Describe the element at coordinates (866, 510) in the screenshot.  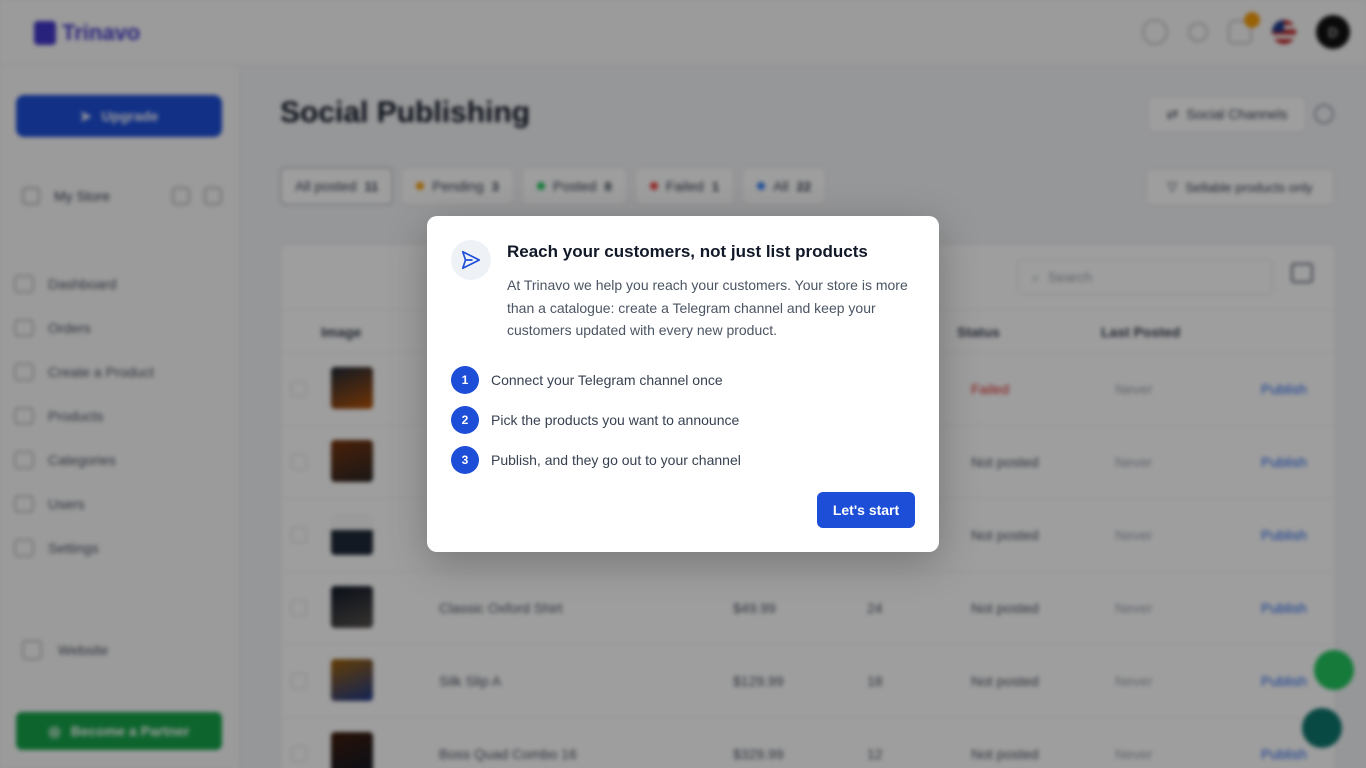
I see `lets-start-button: Let's start` at that location.